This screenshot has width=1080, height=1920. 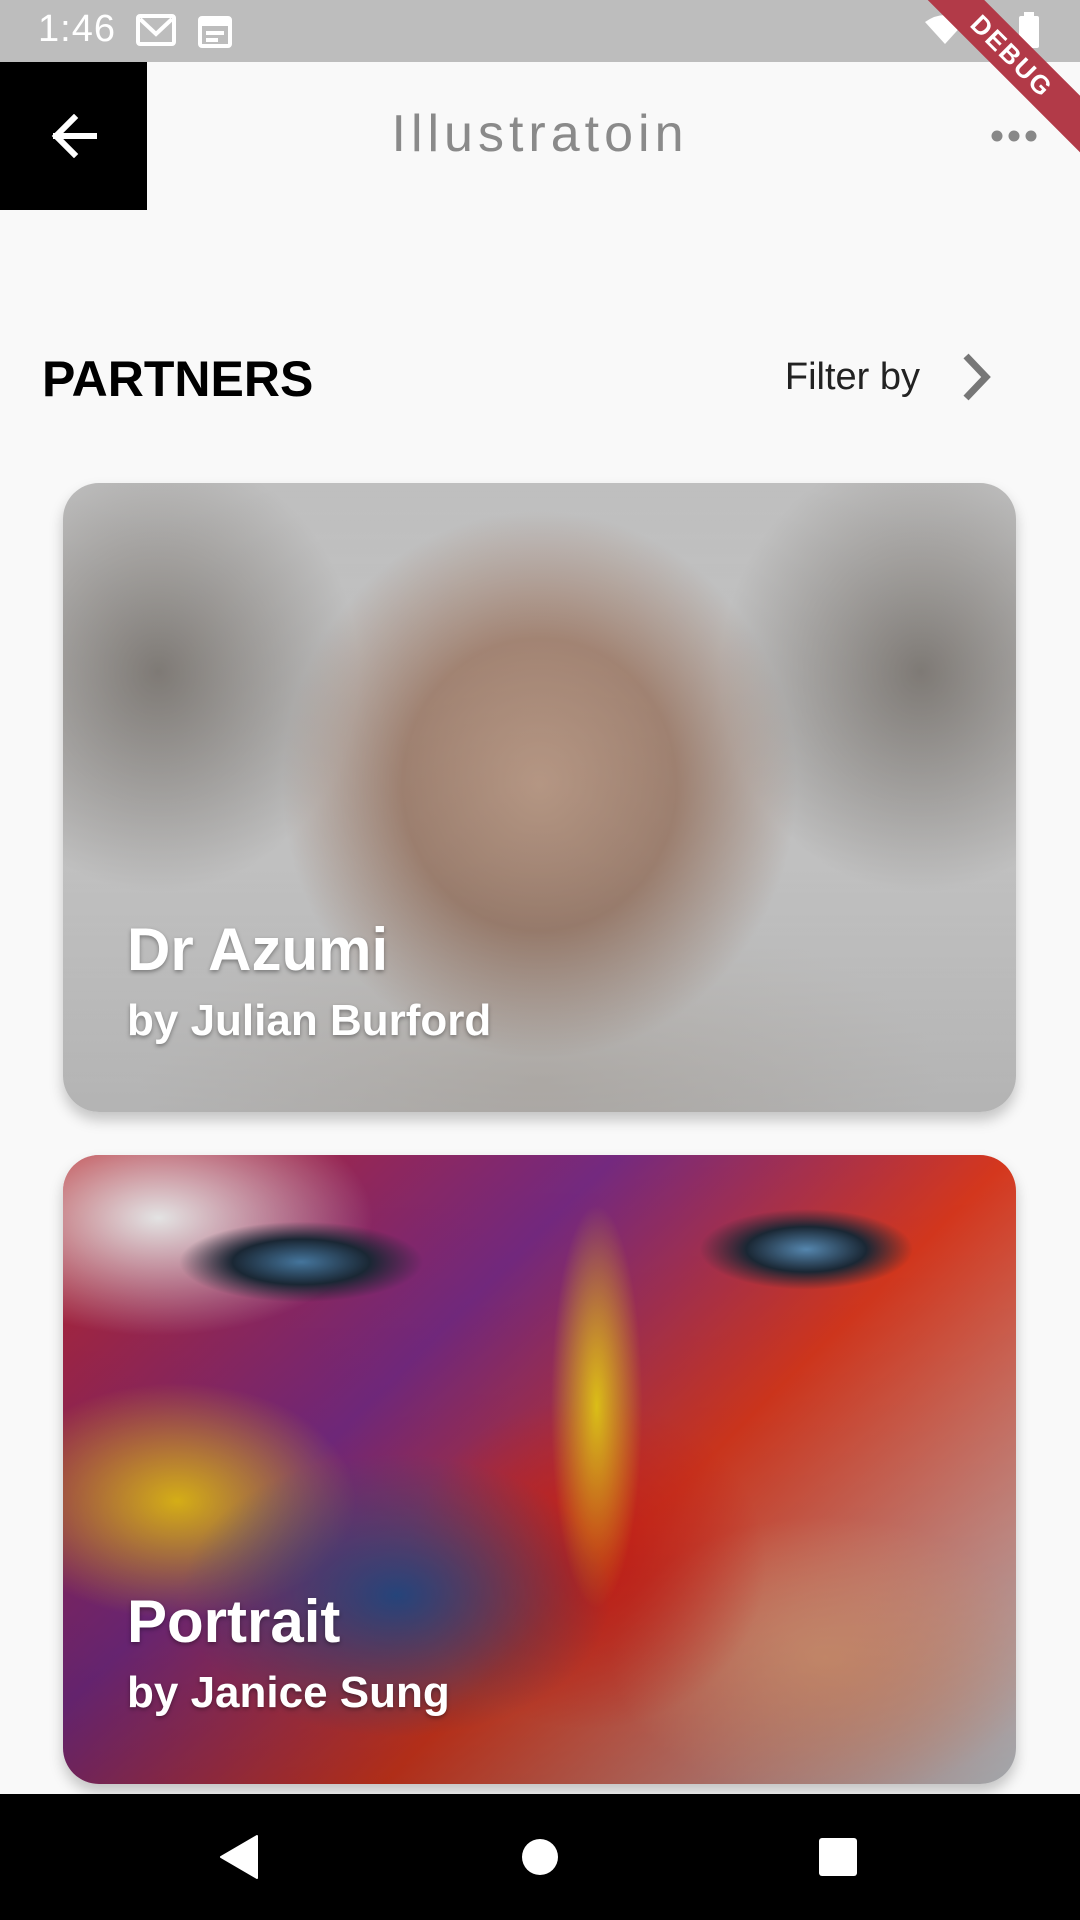 I want to click on nav-back-icon, so click(x=239, y=1857).